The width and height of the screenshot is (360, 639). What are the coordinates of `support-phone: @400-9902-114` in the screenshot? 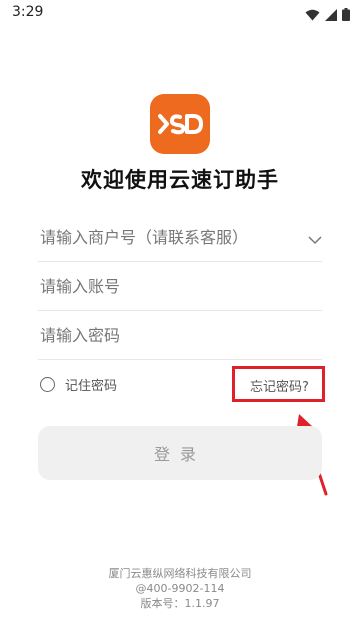 It's located at (180, 588).